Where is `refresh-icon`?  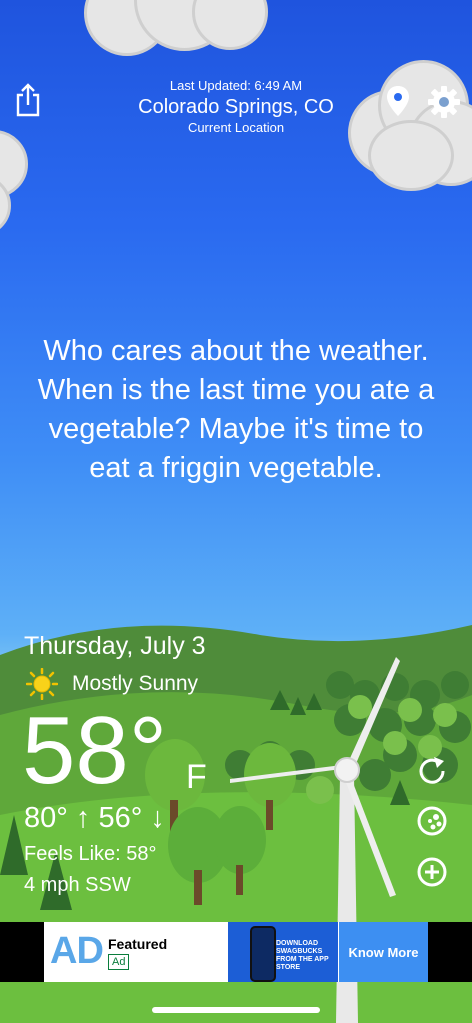
refresh-icon is located at coordinates (432, 770).